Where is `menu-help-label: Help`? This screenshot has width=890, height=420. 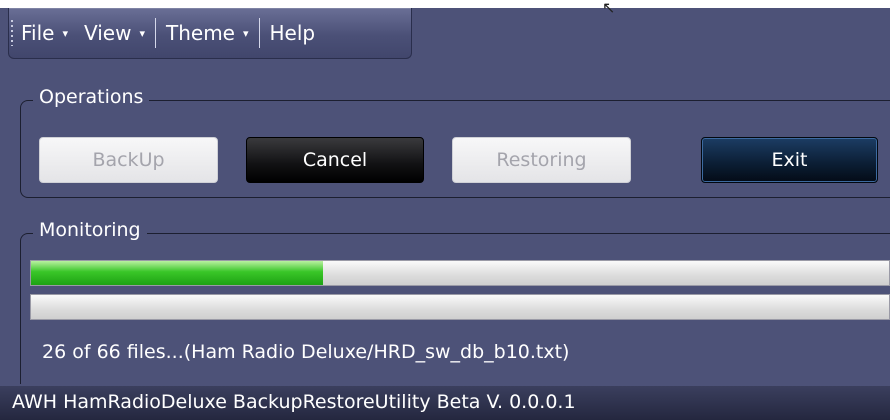 menu-help-label: Help is located at coordinates (292, 33).